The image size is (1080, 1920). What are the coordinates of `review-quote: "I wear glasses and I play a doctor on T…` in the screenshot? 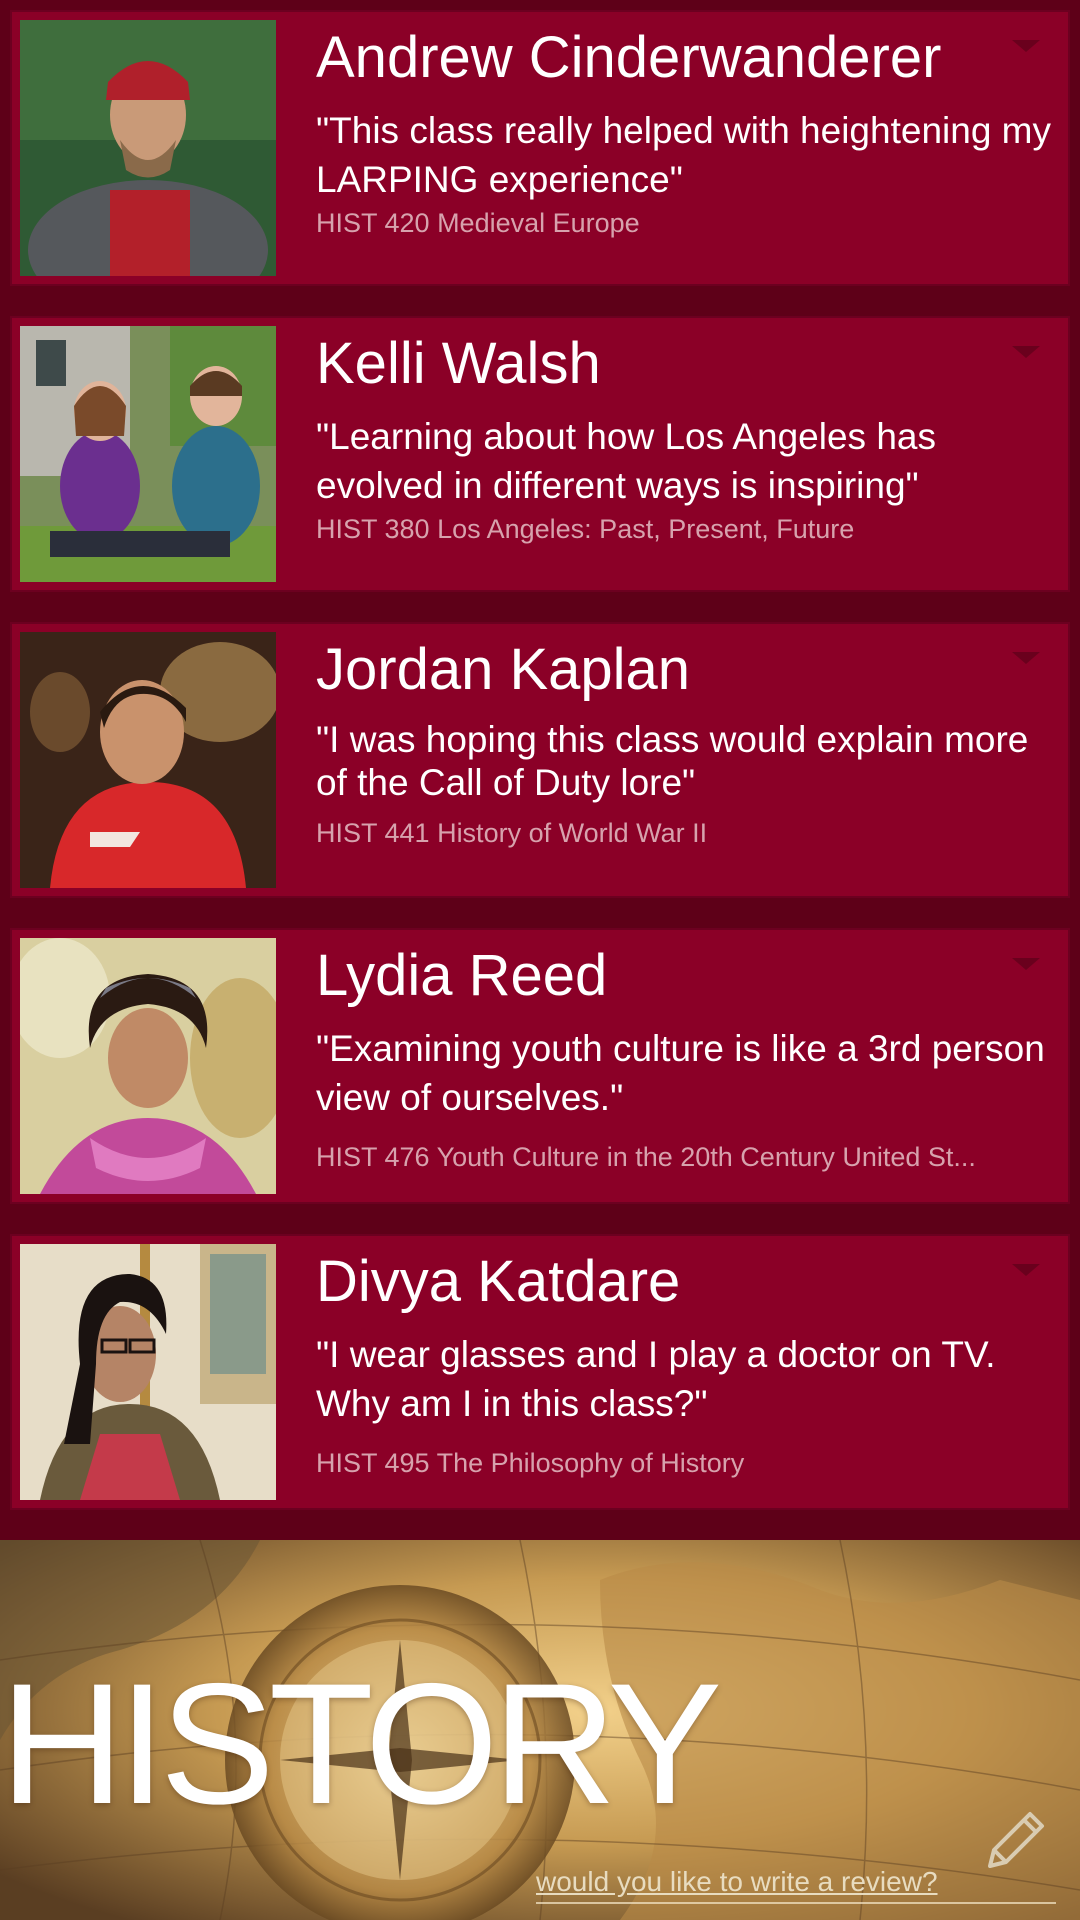 It's located at (656, 1379).